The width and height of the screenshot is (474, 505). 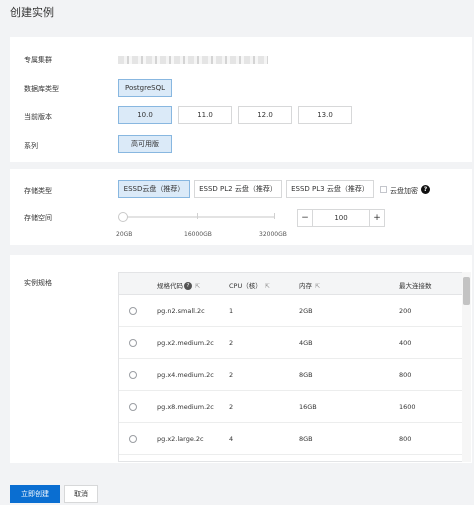 I want to click on increment-button: +, so click(x=377, y=218).